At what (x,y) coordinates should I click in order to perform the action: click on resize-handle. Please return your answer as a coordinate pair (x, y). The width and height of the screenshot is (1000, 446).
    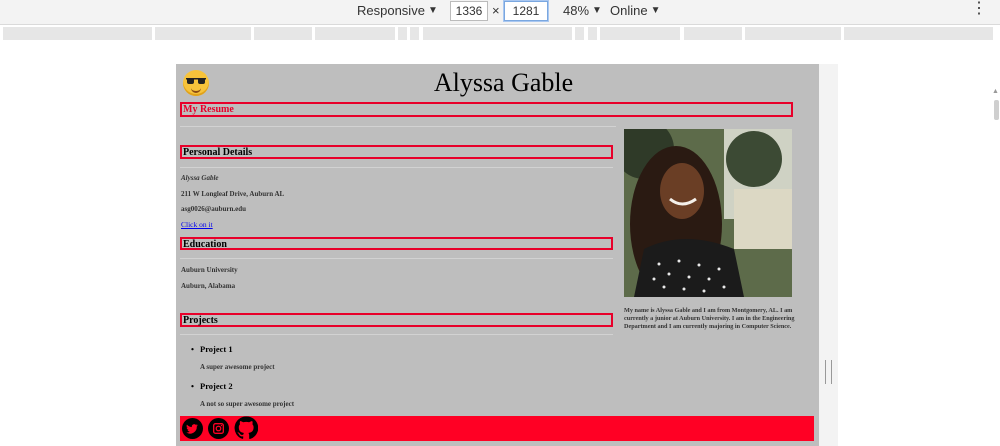
    Looking at the image, I should click on (828, 372).